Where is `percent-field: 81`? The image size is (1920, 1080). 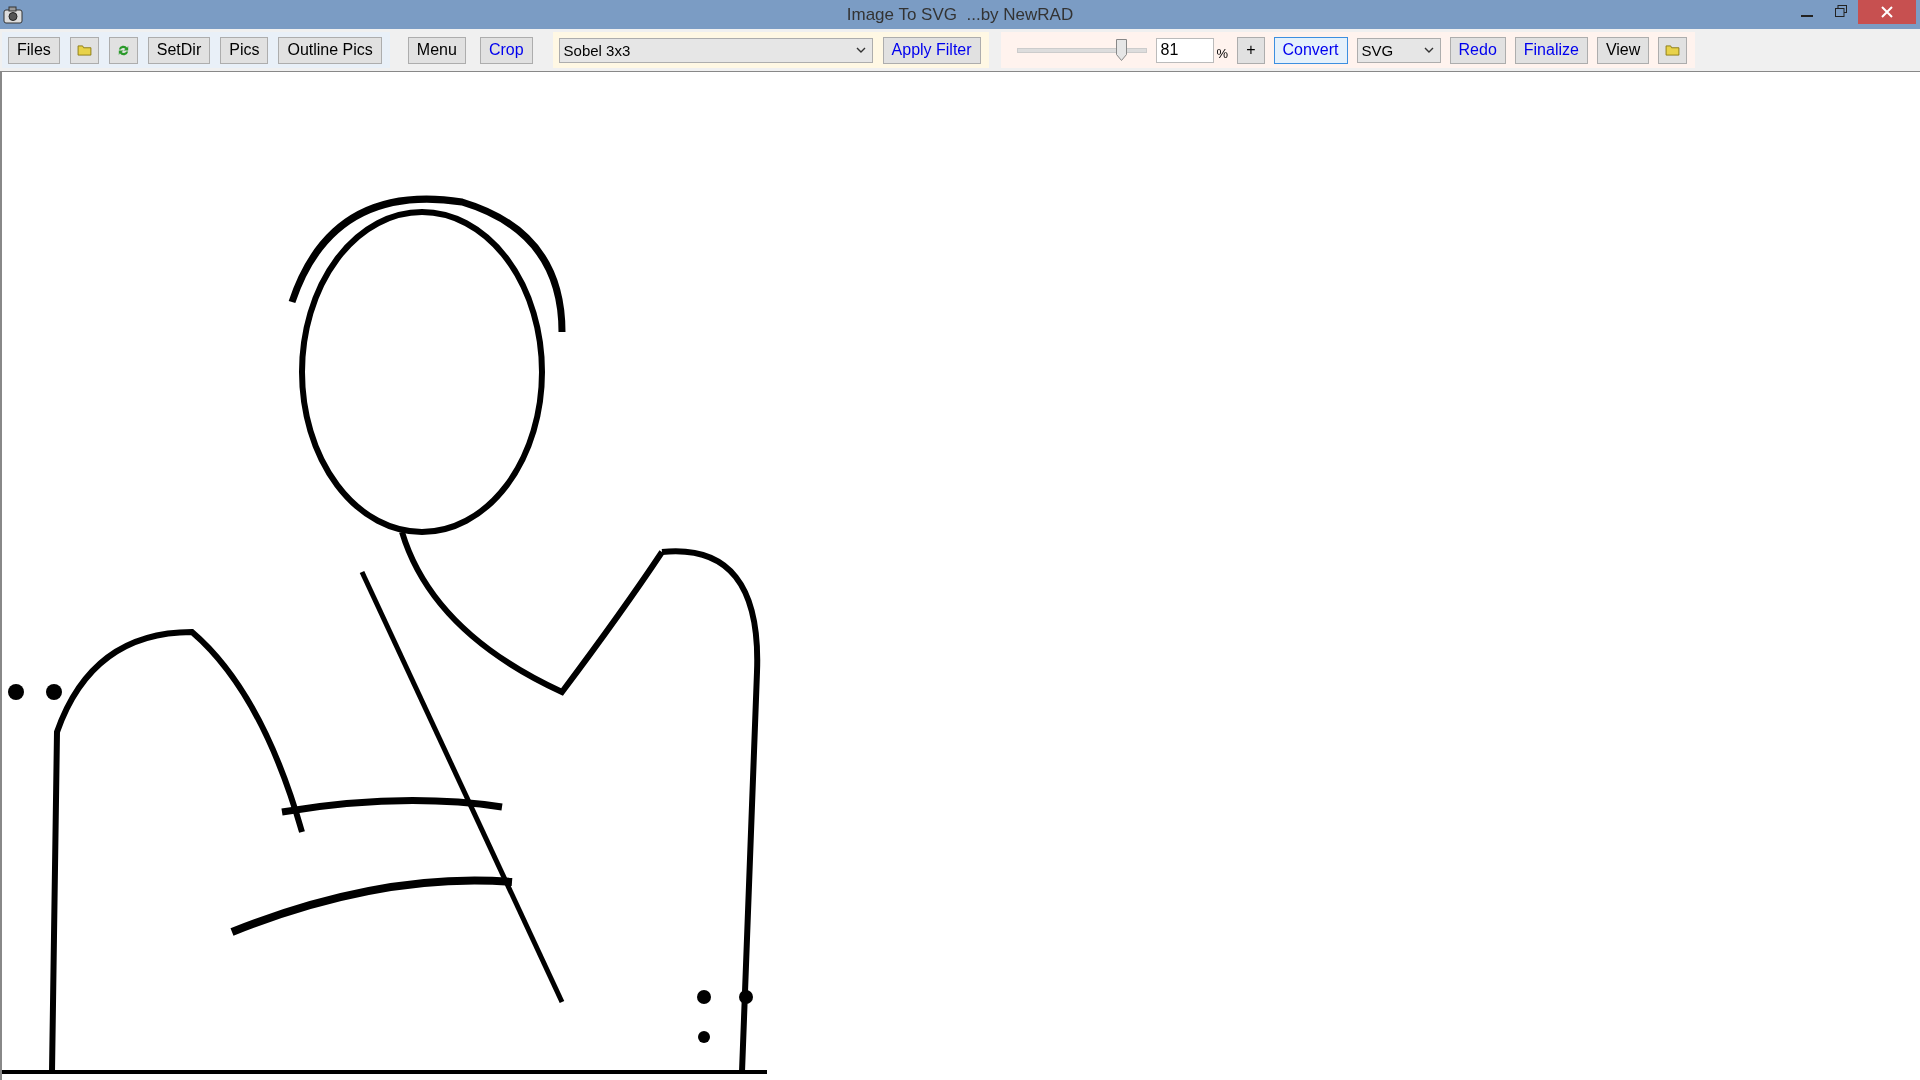 percent-field: 81 is located at coordinates (1184, 50).